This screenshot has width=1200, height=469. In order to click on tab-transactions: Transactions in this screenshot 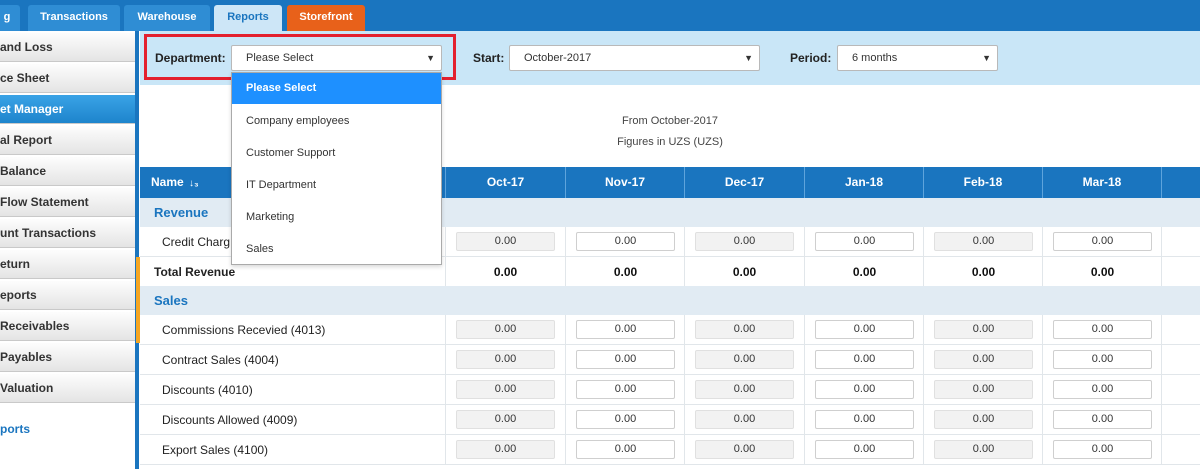, I will do `click(74, 18)`.